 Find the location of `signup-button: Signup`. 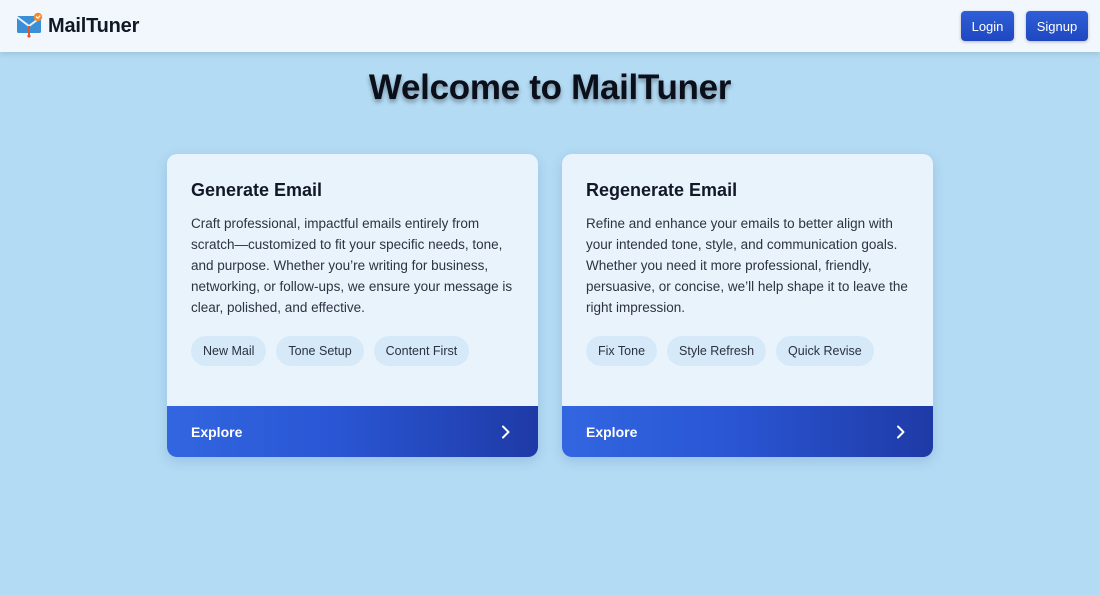

signup-button: Signup is located at coordinates (1057, 26).